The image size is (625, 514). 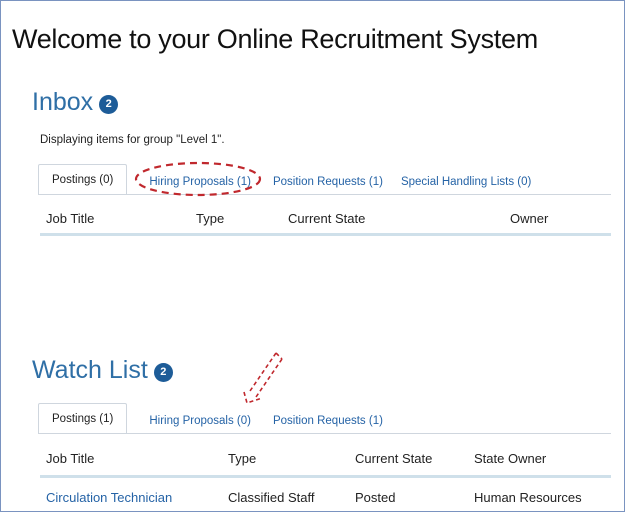 I want to click on inbox-tab-position-requests: Position Requests (1), so click(x=328, y=182).